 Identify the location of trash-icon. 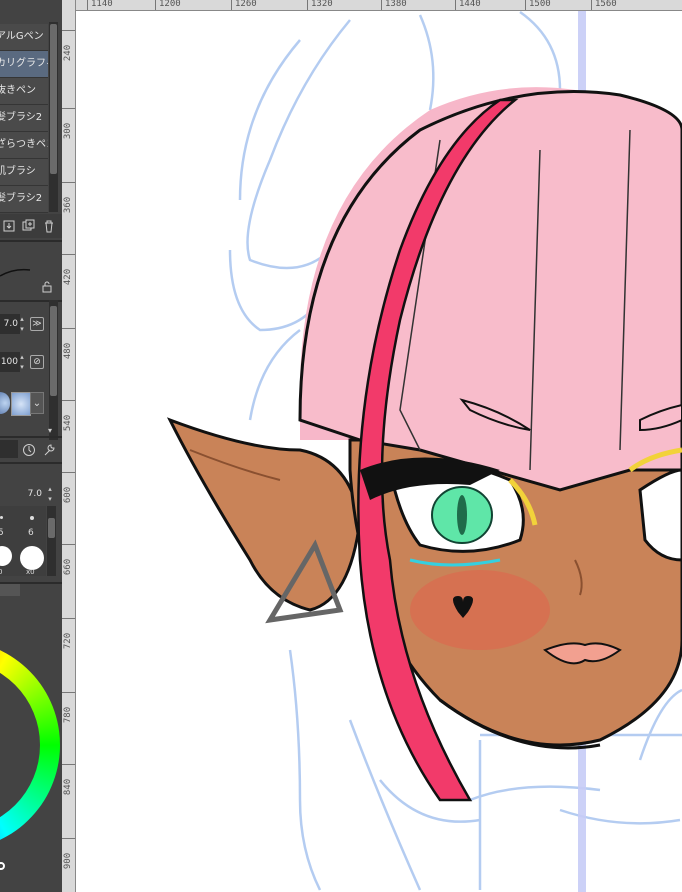
(49, 226).